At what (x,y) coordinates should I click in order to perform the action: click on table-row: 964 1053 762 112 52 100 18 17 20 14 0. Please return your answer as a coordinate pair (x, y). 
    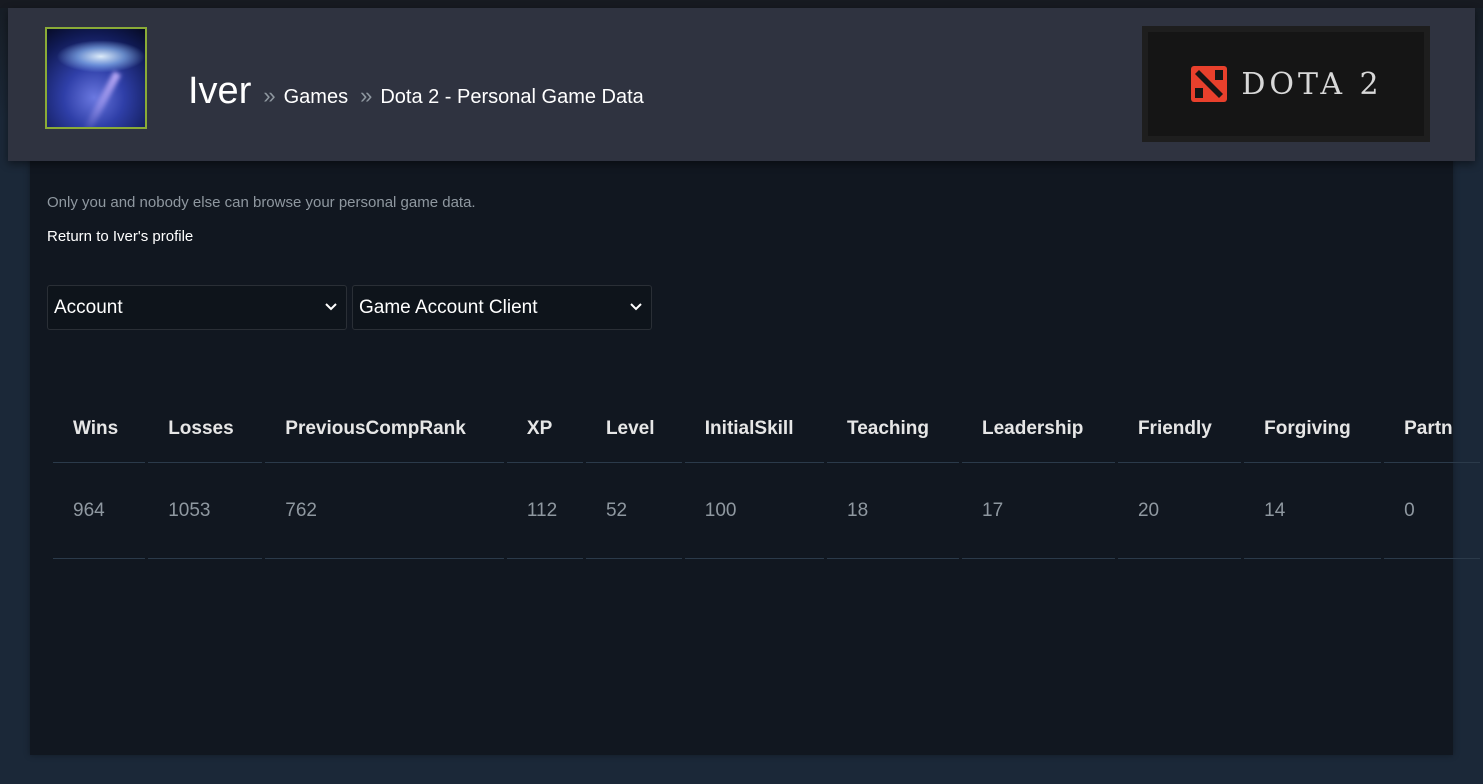
    Looking at the image, I should click on (766, 511).